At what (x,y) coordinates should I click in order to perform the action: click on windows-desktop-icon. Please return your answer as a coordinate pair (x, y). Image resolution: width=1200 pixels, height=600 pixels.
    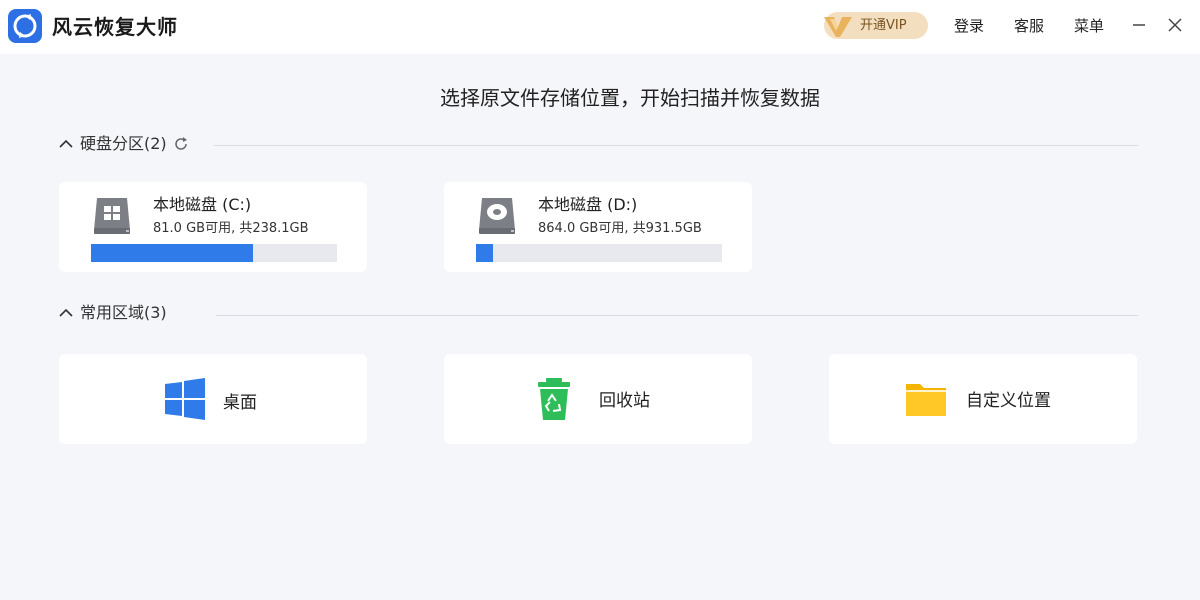
    Looking at the image, I should click on (185, 399).